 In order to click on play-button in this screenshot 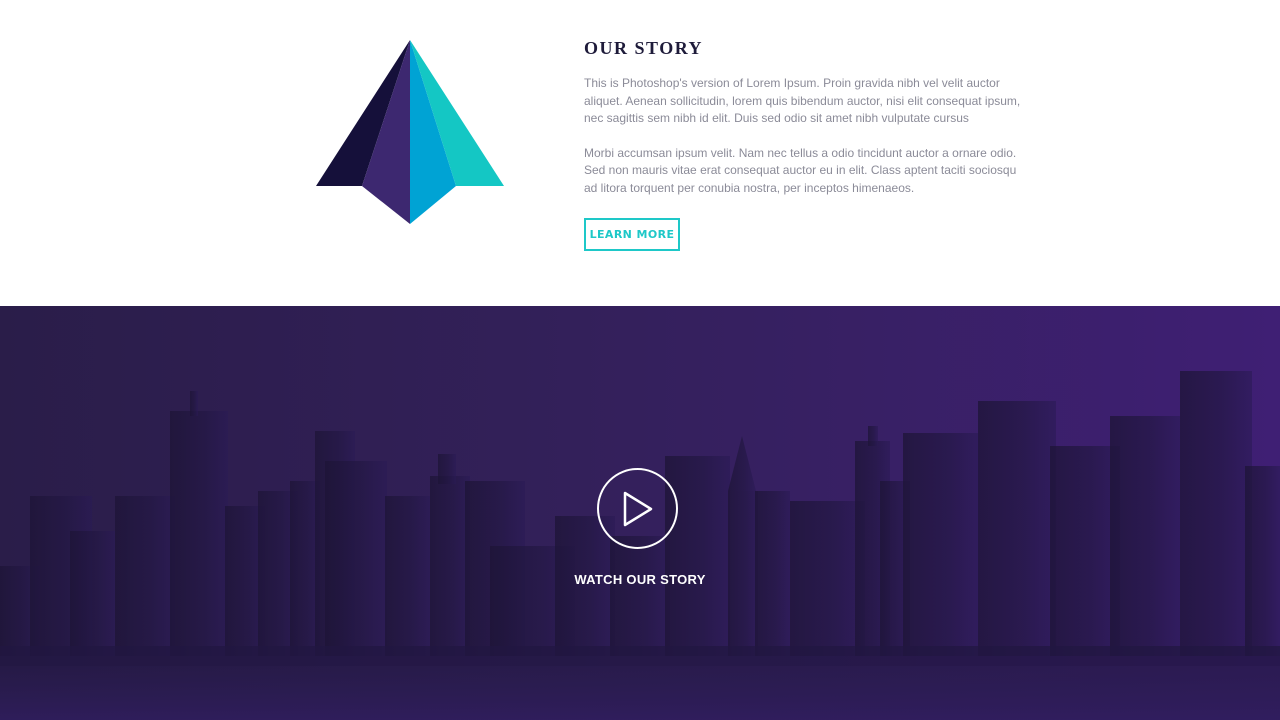, I will do `click(637, 508)`.